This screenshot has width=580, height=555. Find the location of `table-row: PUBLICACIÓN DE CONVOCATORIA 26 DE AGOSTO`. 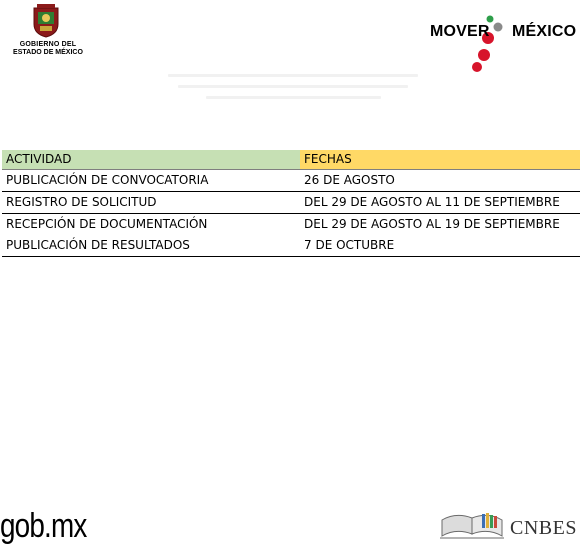

table-row: PUBLICACIÓN DE CONVOCATORIA 26 DE AGOSTO is located at coordinates (291, 180).